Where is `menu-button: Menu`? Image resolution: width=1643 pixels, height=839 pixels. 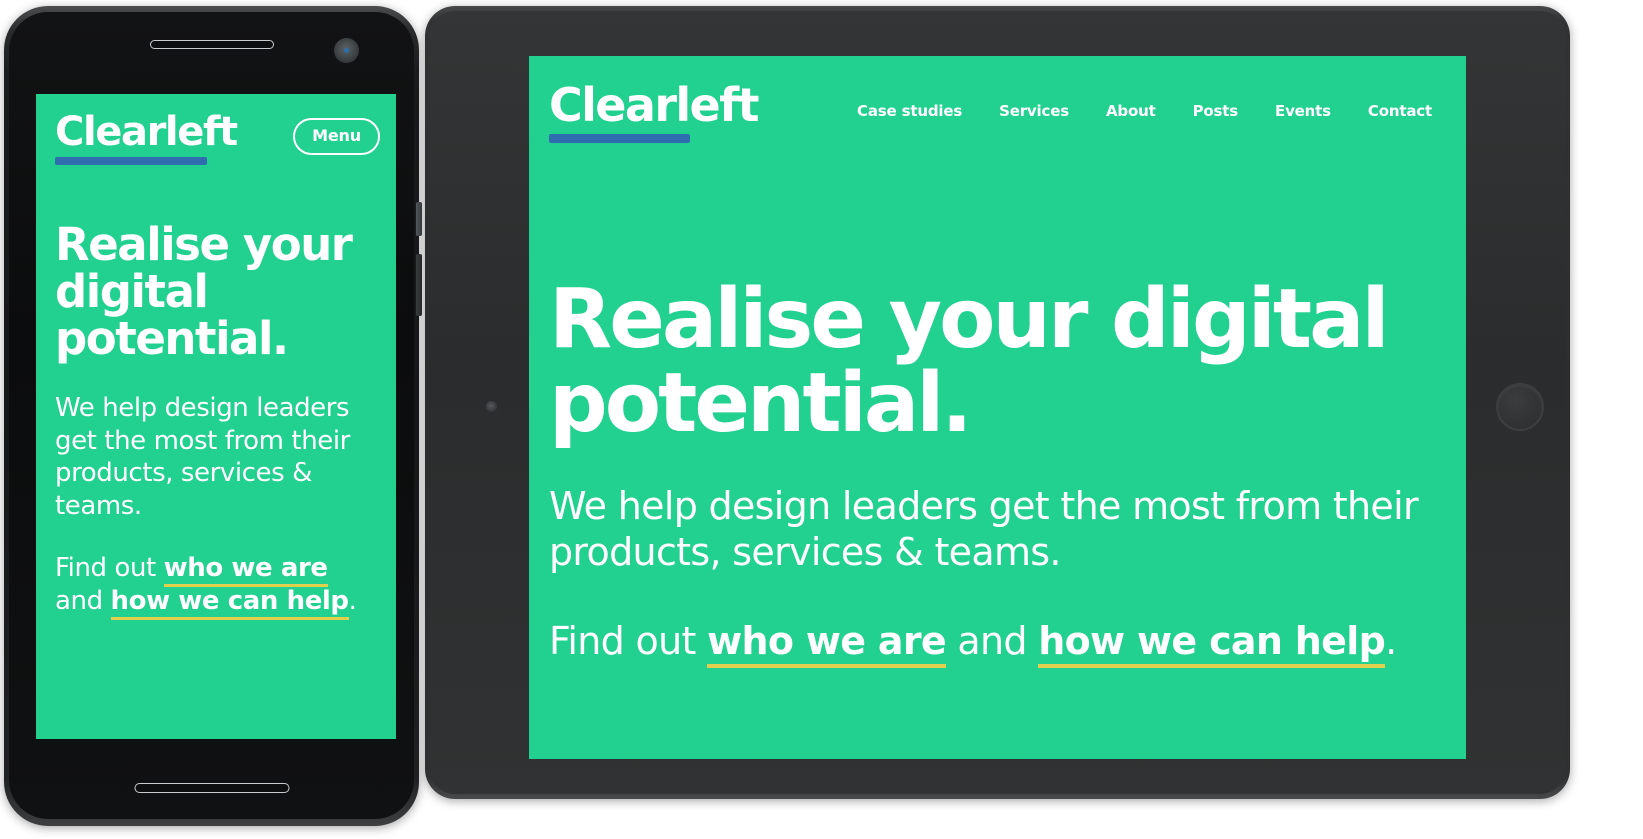
menu-button: Menu is located at coordinates (336, 136).